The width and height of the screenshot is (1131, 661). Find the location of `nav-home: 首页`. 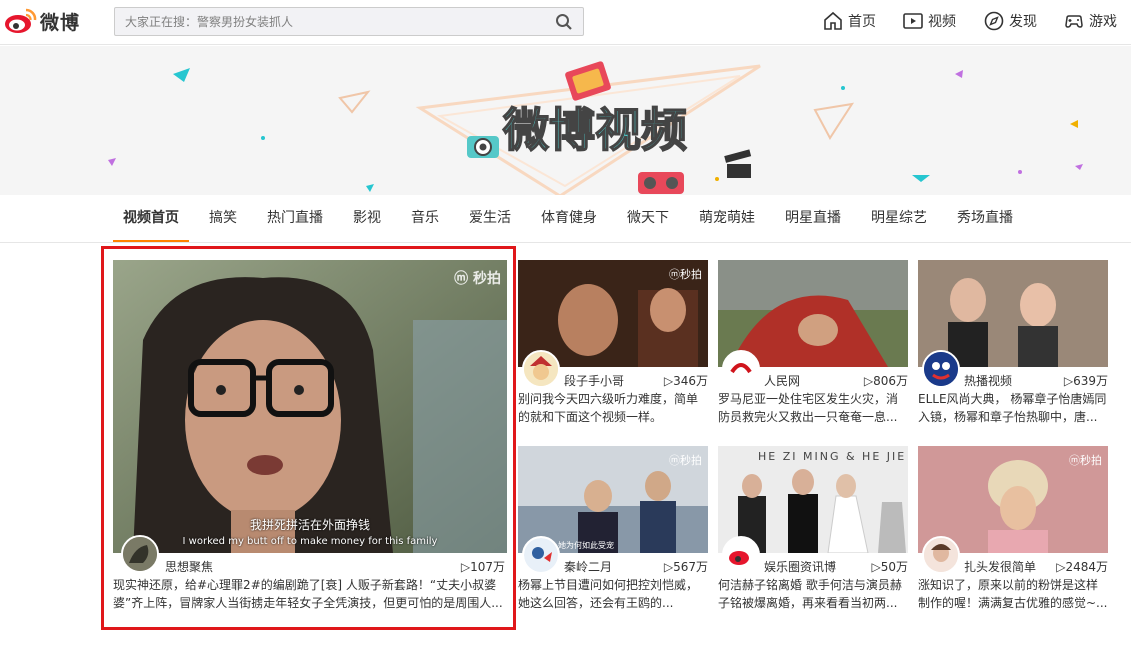

nav-home: 首页 is located at coordinates (849, 21).